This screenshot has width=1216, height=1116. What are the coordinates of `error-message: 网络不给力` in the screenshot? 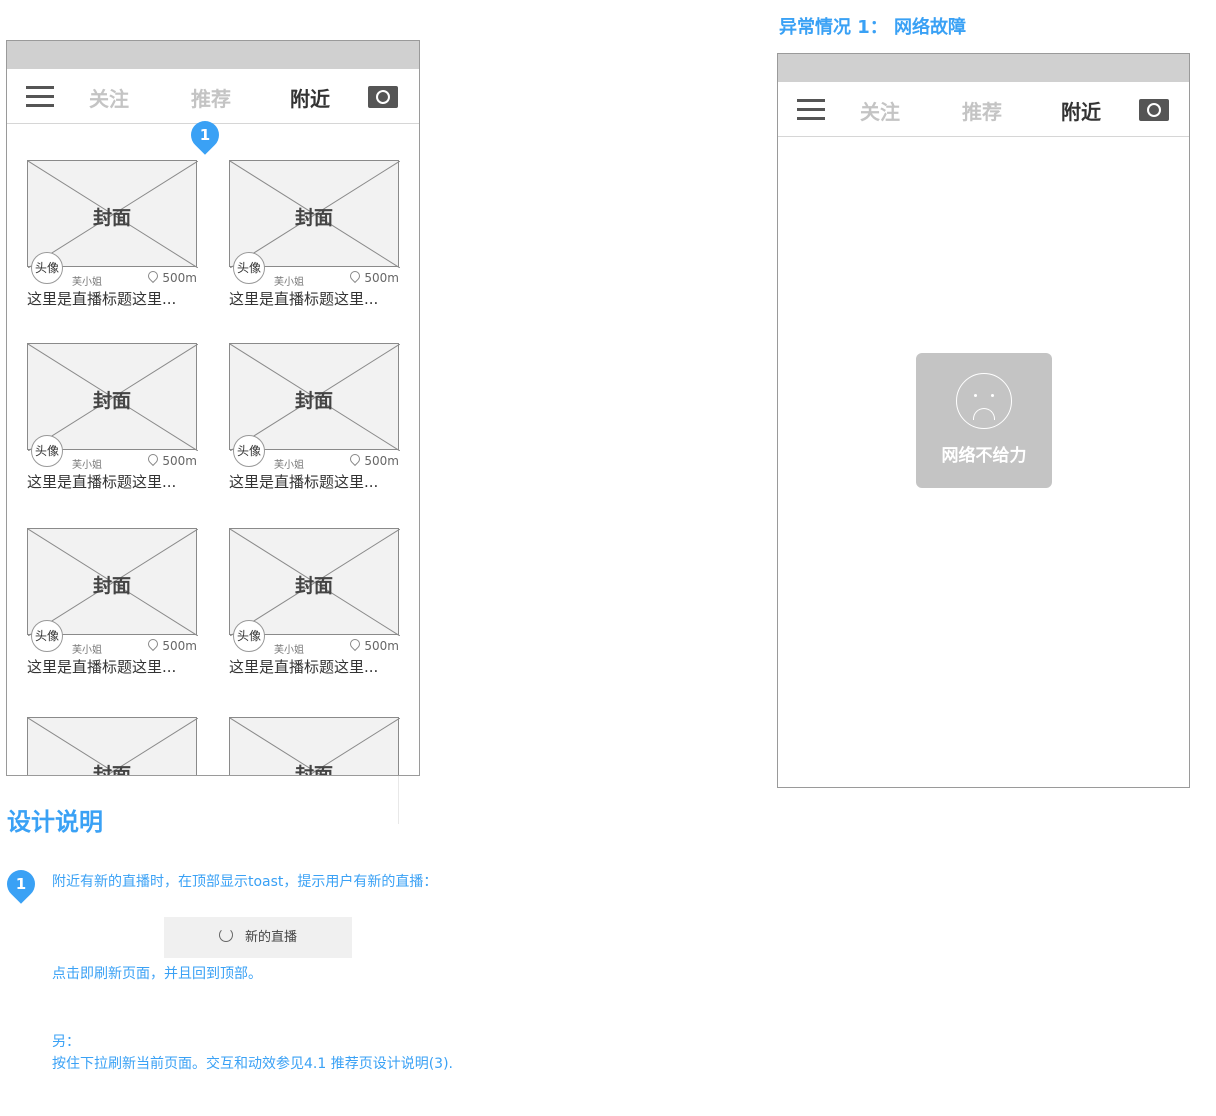 It's located at (984, 456).